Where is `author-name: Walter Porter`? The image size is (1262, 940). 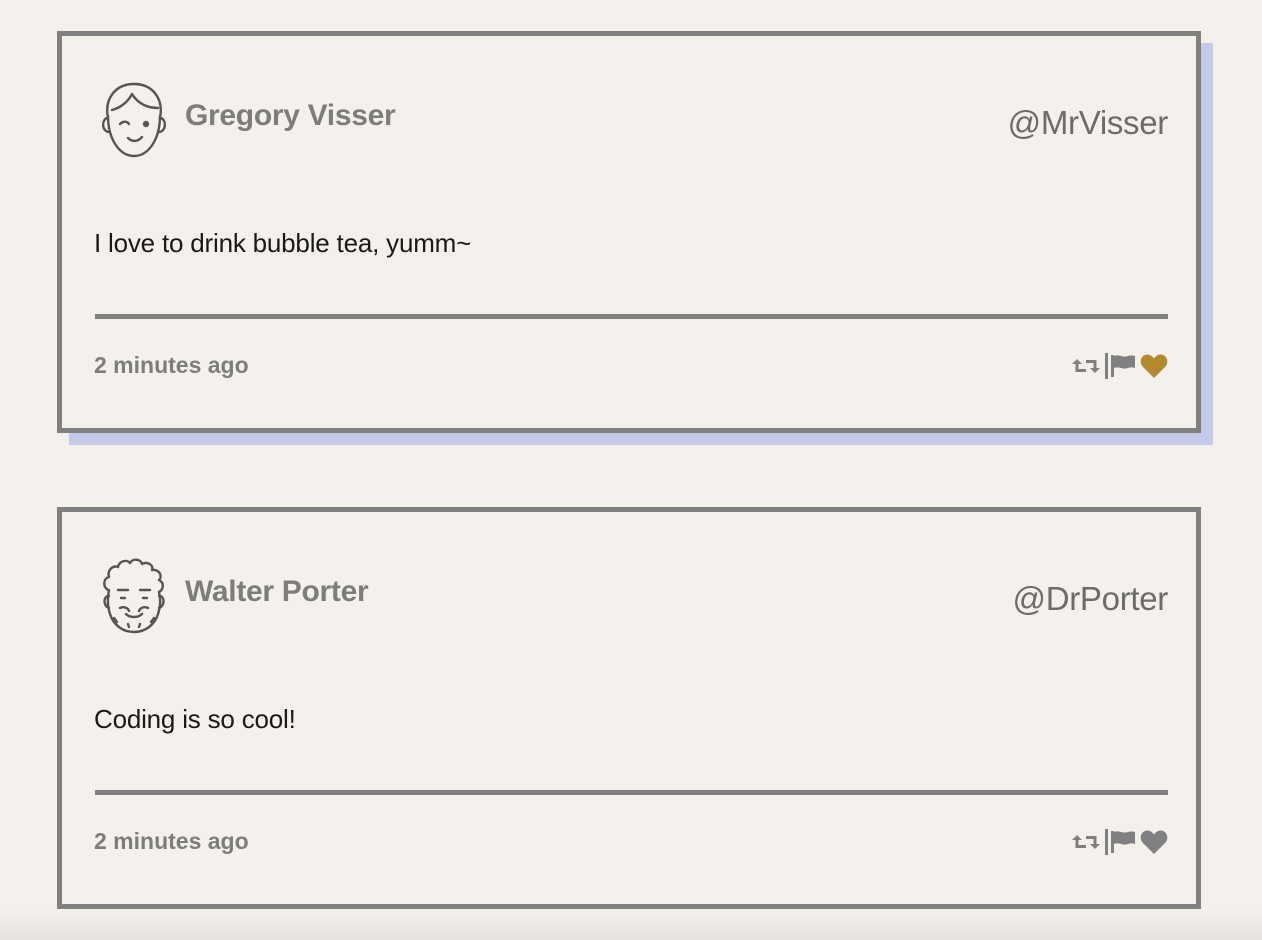 author-name: Walter Porter is located at coordinates (277, 592).